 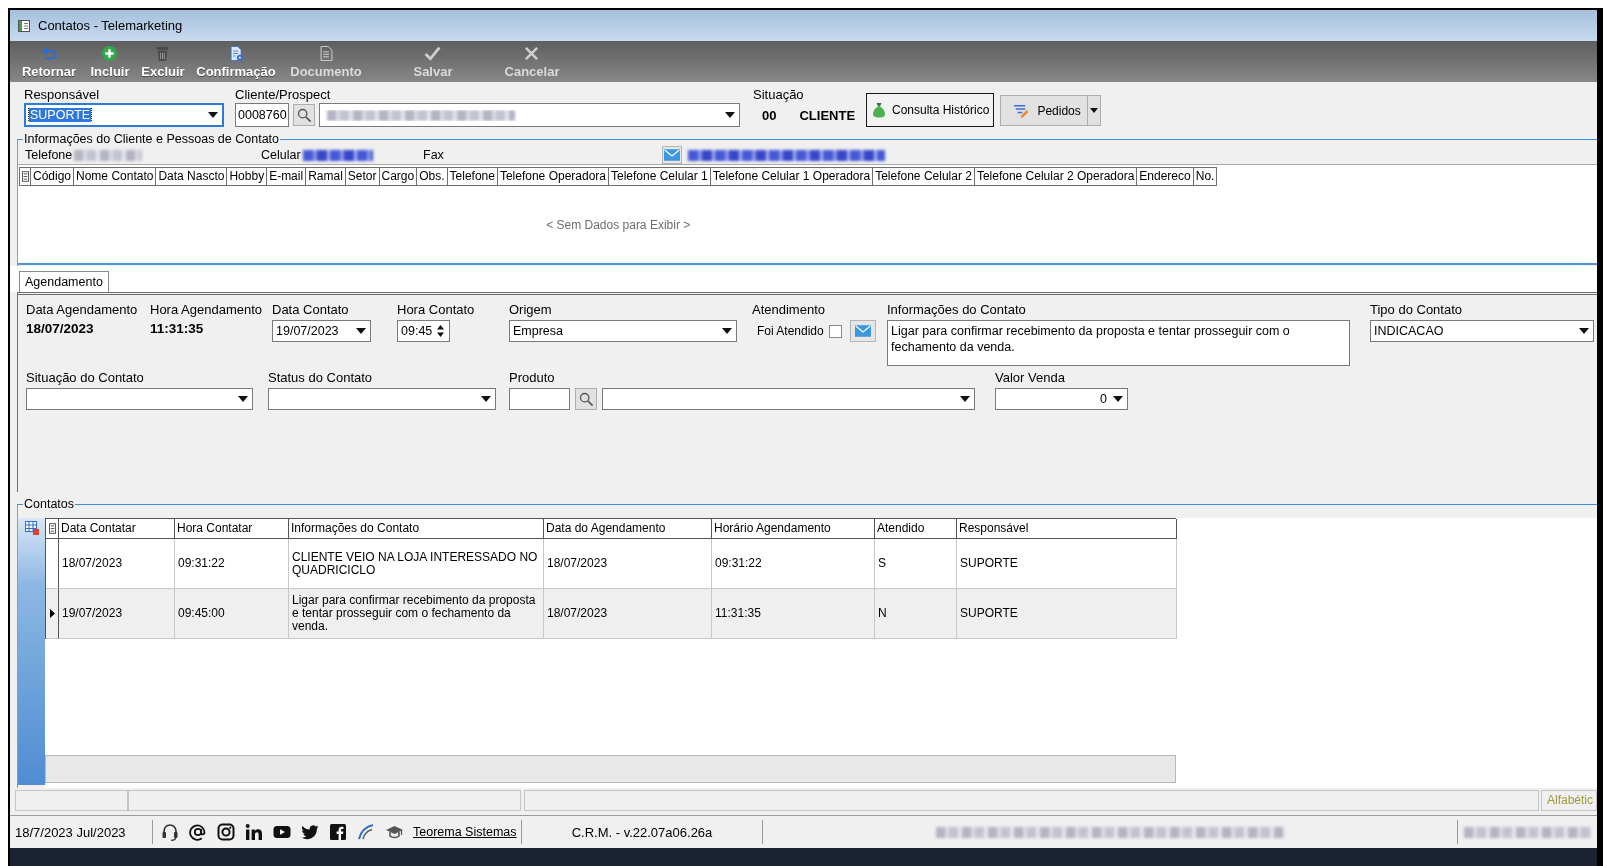 What do you see at coordinates (793, 614) in the screenshot?
I see `table-cell: 11:31:35` at bounding box center [793, 614].